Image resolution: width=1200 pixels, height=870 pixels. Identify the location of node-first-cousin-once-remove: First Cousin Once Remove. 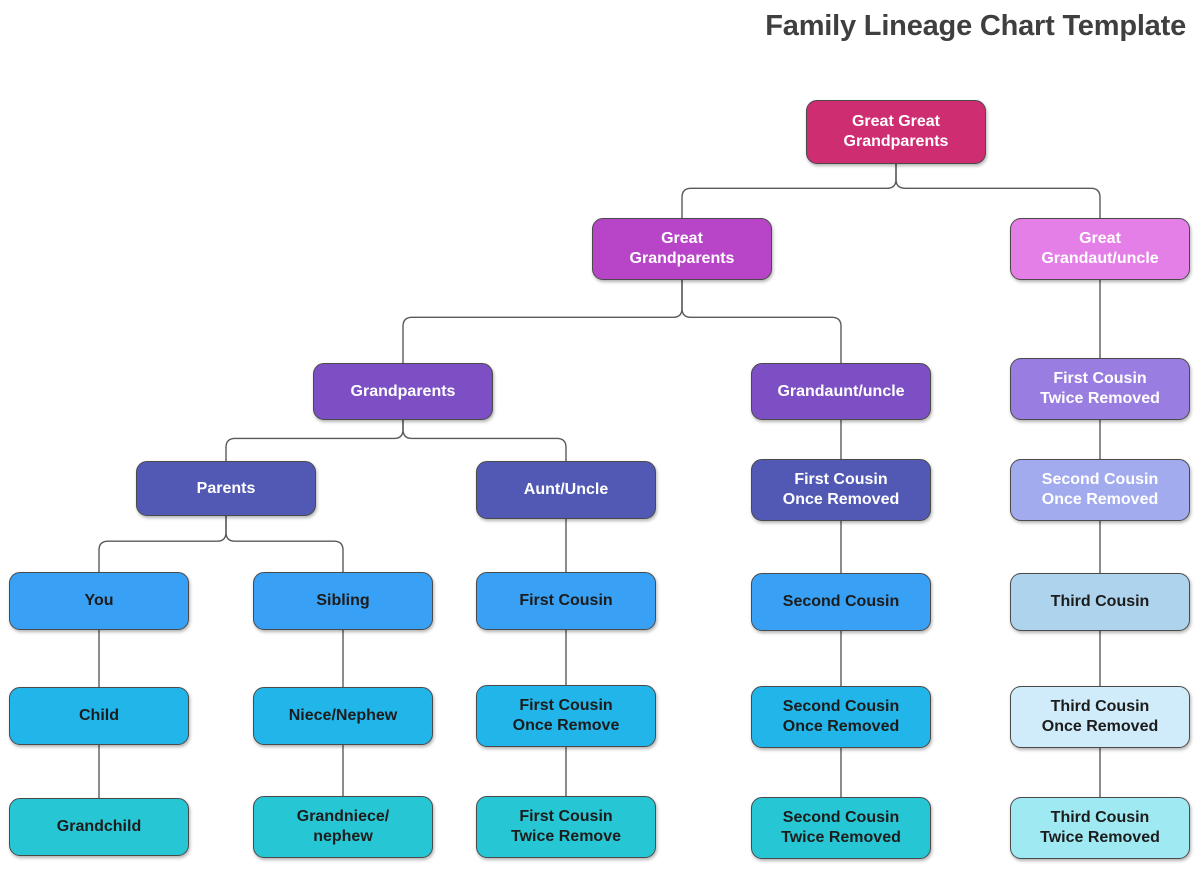
(566, 716).